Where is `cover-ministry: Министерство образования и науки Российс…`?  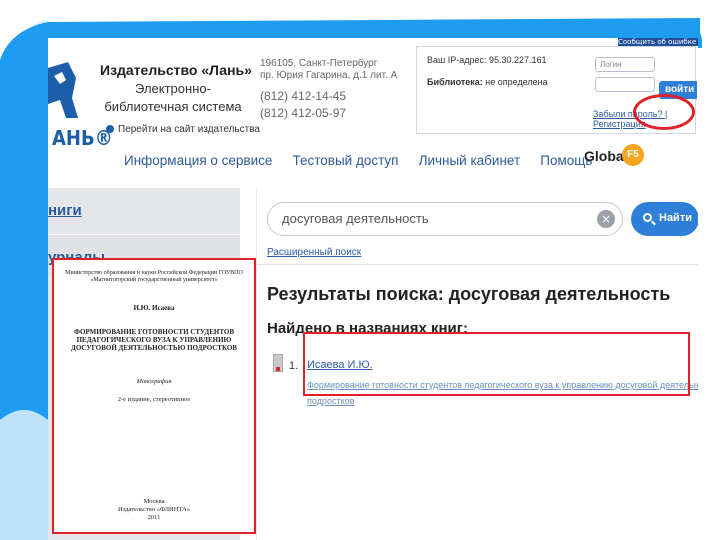 cover-ministry: Министерство образования и науки Российс… is located at coordinates (154, 276).